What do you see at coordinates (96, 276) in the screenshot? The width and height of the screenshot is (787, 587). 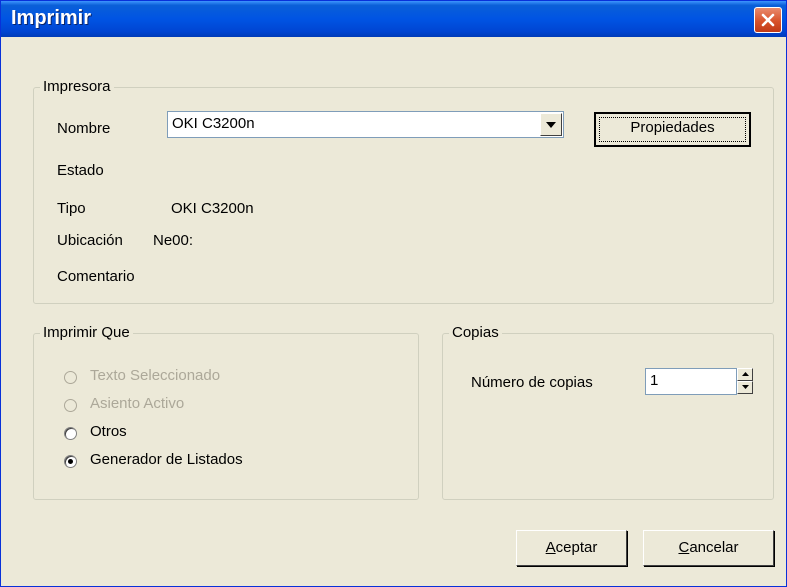 I see `comment-label: Comentario` at bounding box center [96, 276].